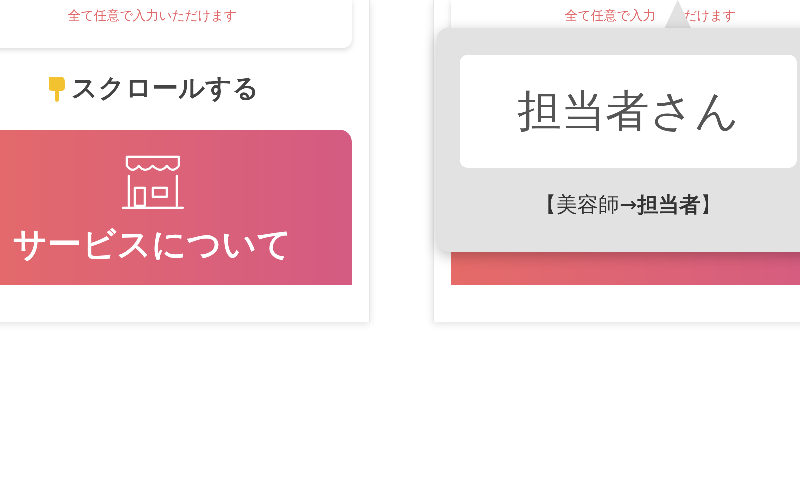 This screenshot has height=480, width=800. Describe the element at coordinates (629, 111) in the screenshot. I see `popup-word: 担当者さん` at that location.